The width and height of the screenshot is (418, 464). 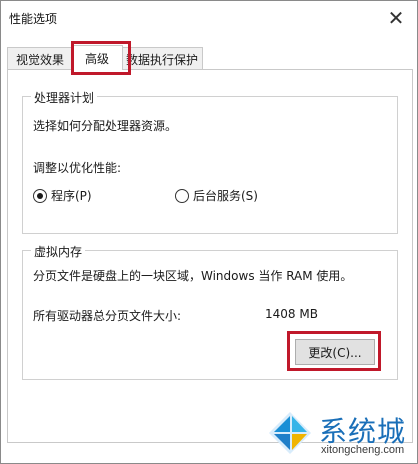 I want to click on tab-data-execution-prevention: 数据执行保护, so click(x=162, y=58).